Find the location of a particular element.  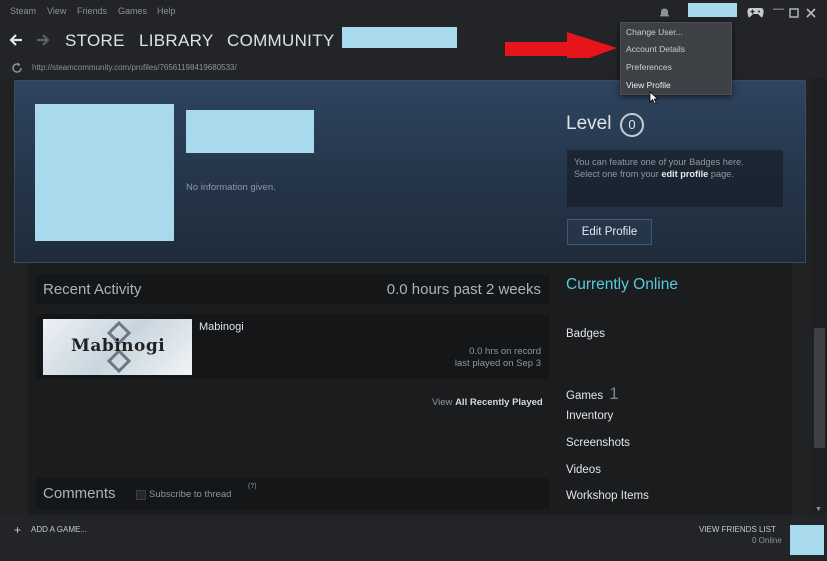

recent-activity-hours: 0.0 hours past 2 weeks is located at coordinates (463, 289).